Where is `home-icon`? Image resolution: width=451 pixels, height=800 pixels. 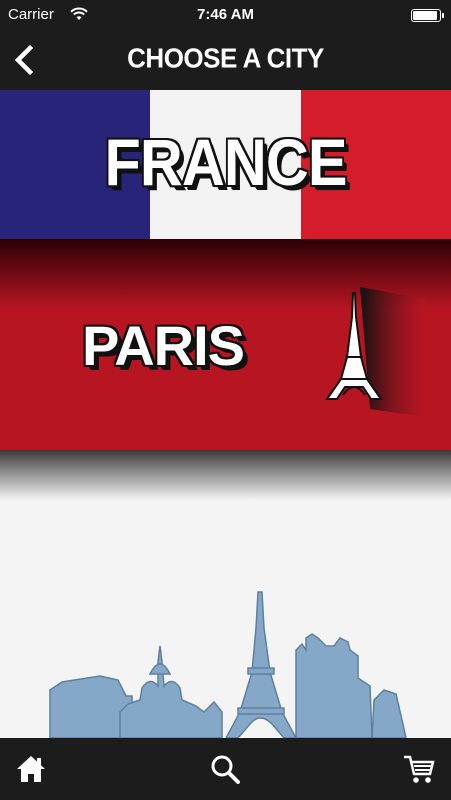 home-icon is located at coordinates (31, 769).